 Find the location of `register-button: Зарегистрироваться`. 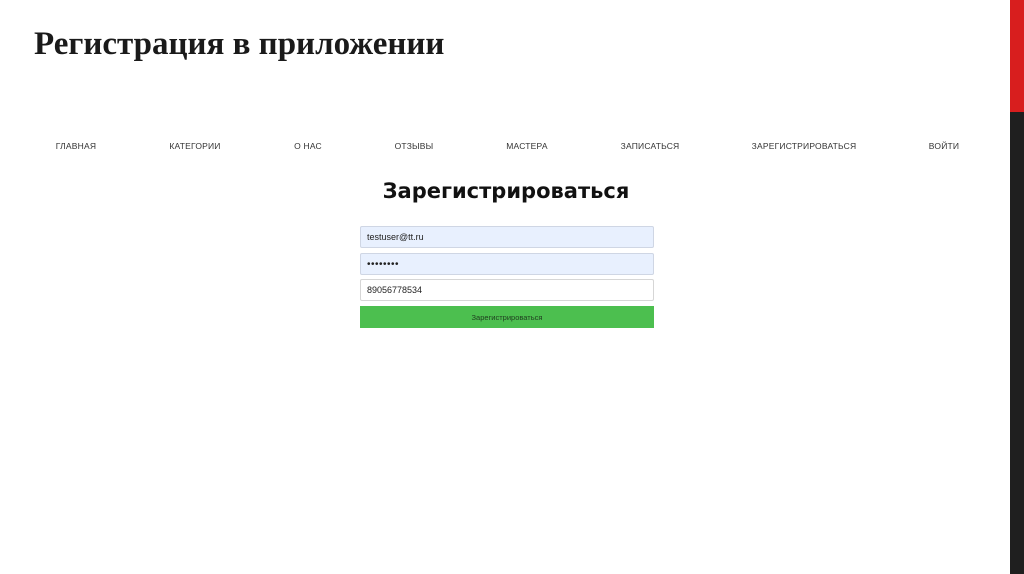

register-button: Зарегистрироваться is located at coordinates (507, 317).